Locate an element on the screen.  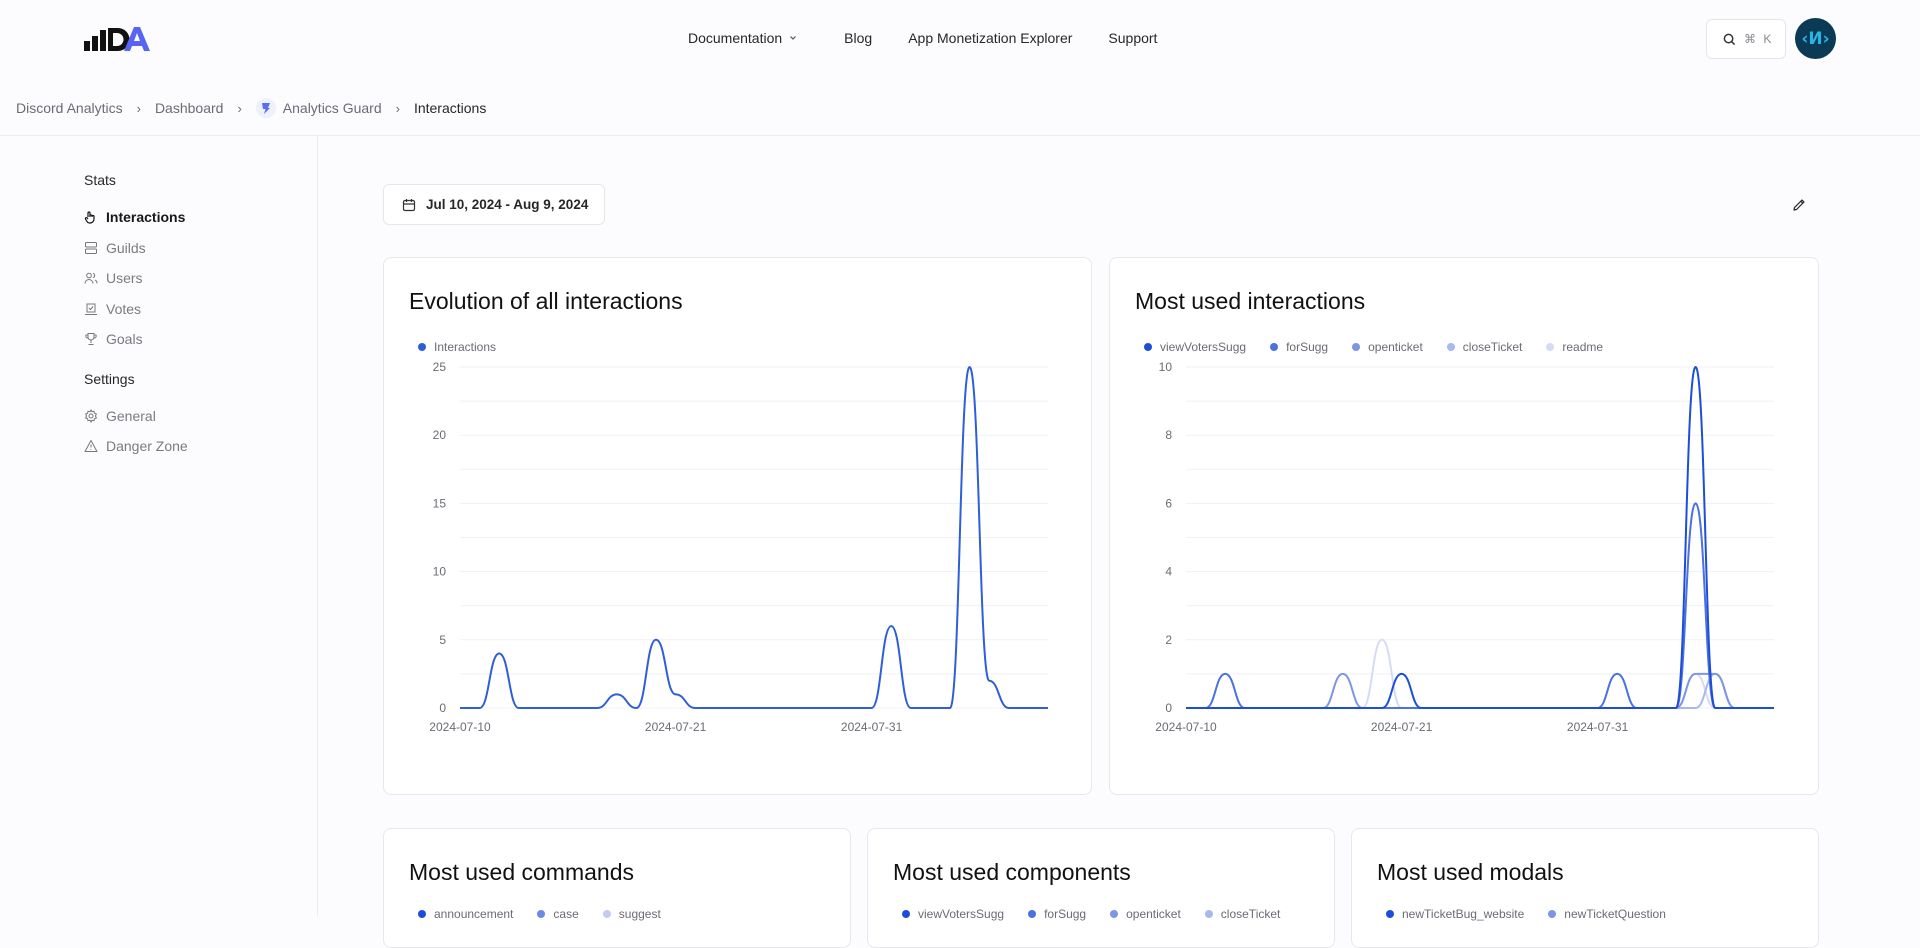
breadcrumb-interactions: Interactions is located at coordinates (450, 108).